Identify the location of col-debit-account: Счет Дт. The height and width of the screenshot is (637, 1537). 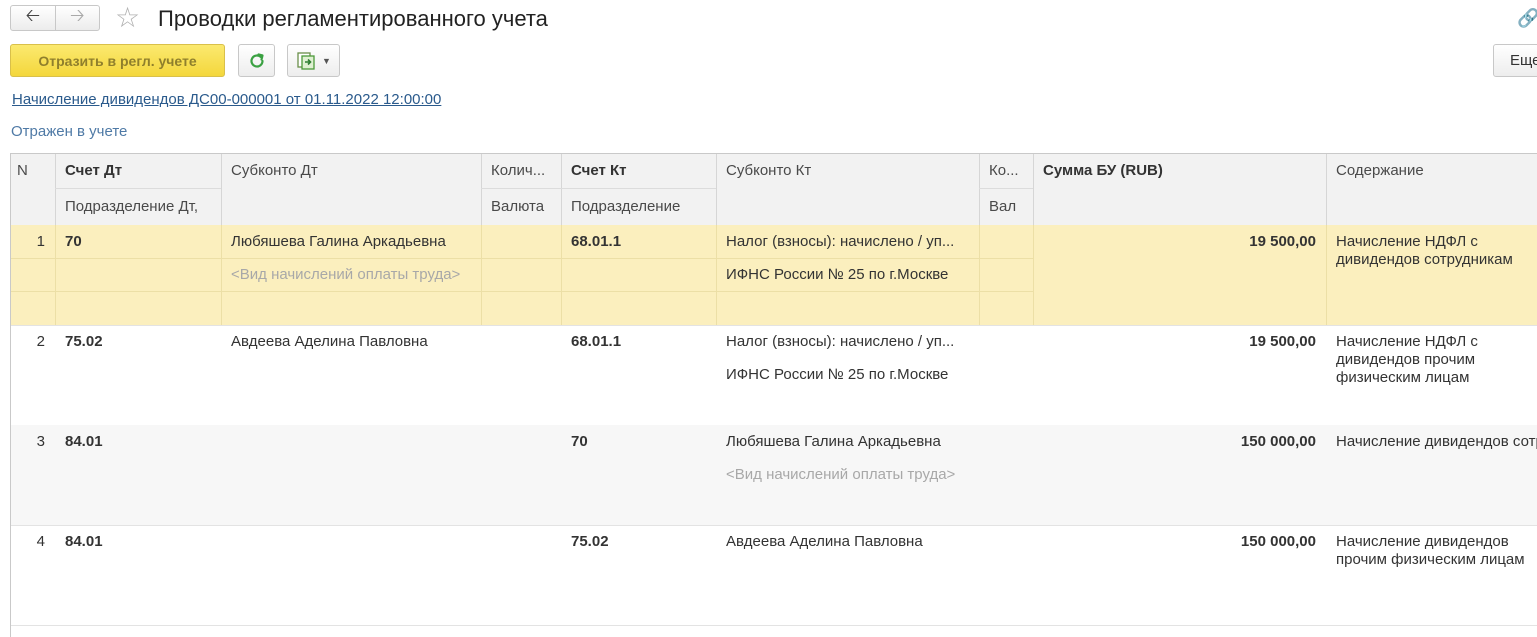
(138, 170).